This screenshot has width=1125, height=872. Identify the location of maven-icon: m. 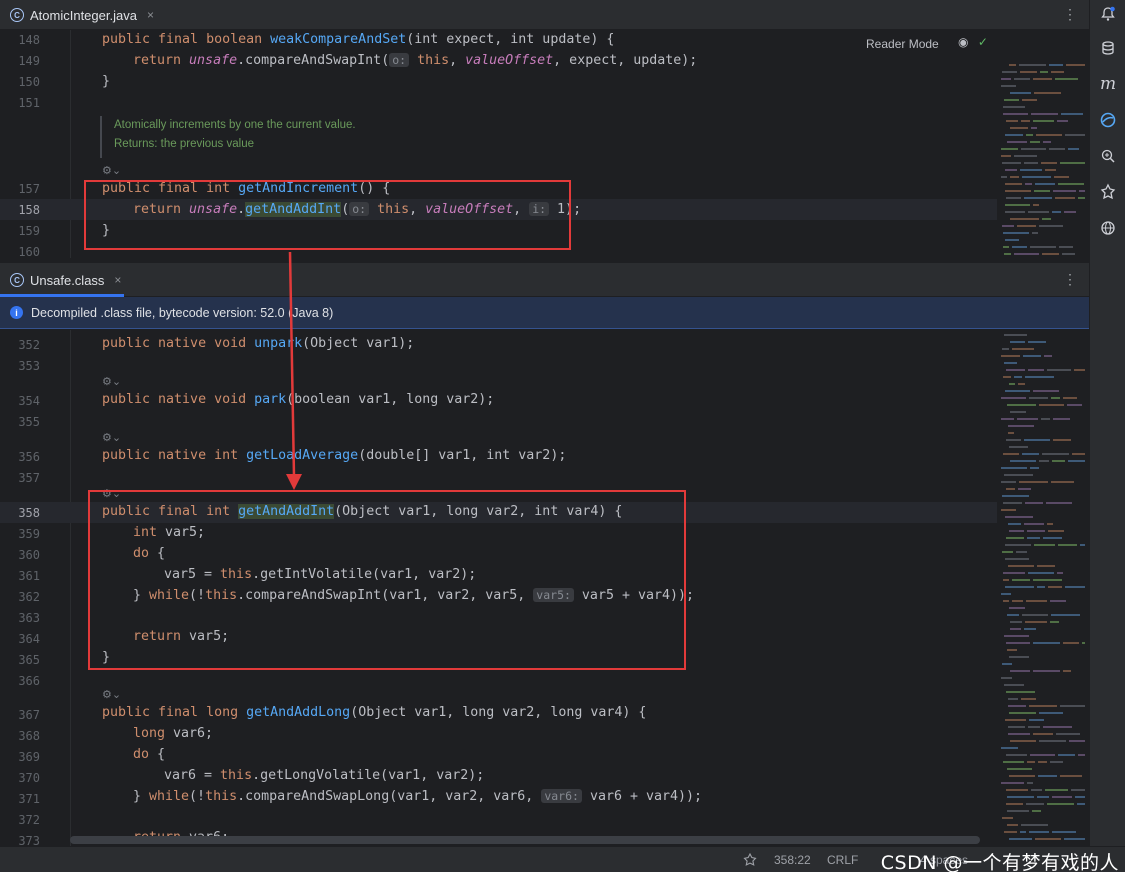
(1108, 84).